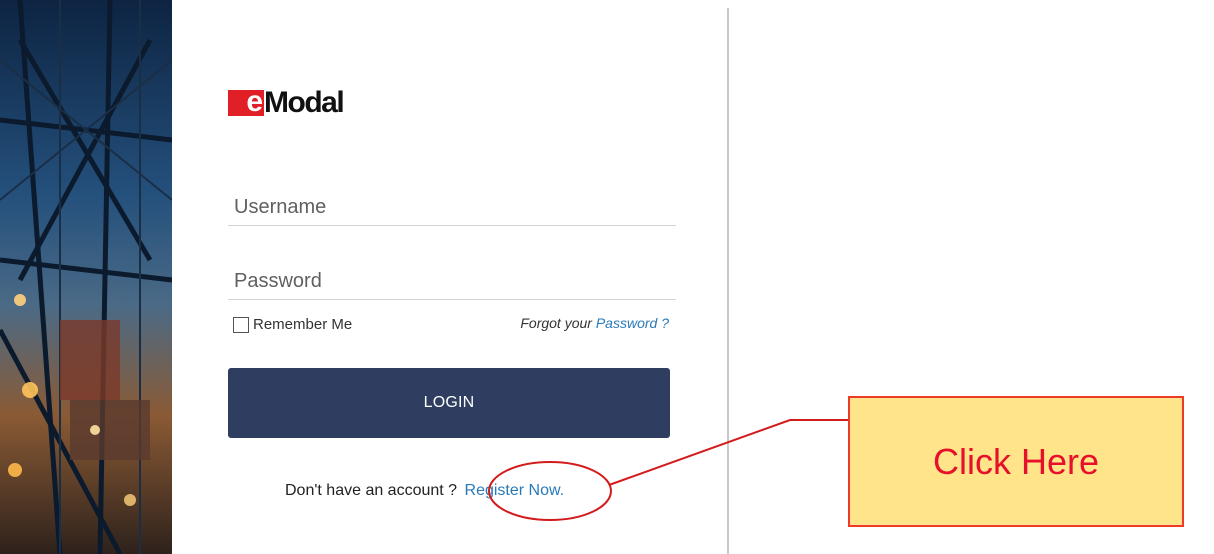 Image resolution: width=1214 pixels, height=554 pixels. I want to click on logo-wordmark: Modal, so click(304, 102).